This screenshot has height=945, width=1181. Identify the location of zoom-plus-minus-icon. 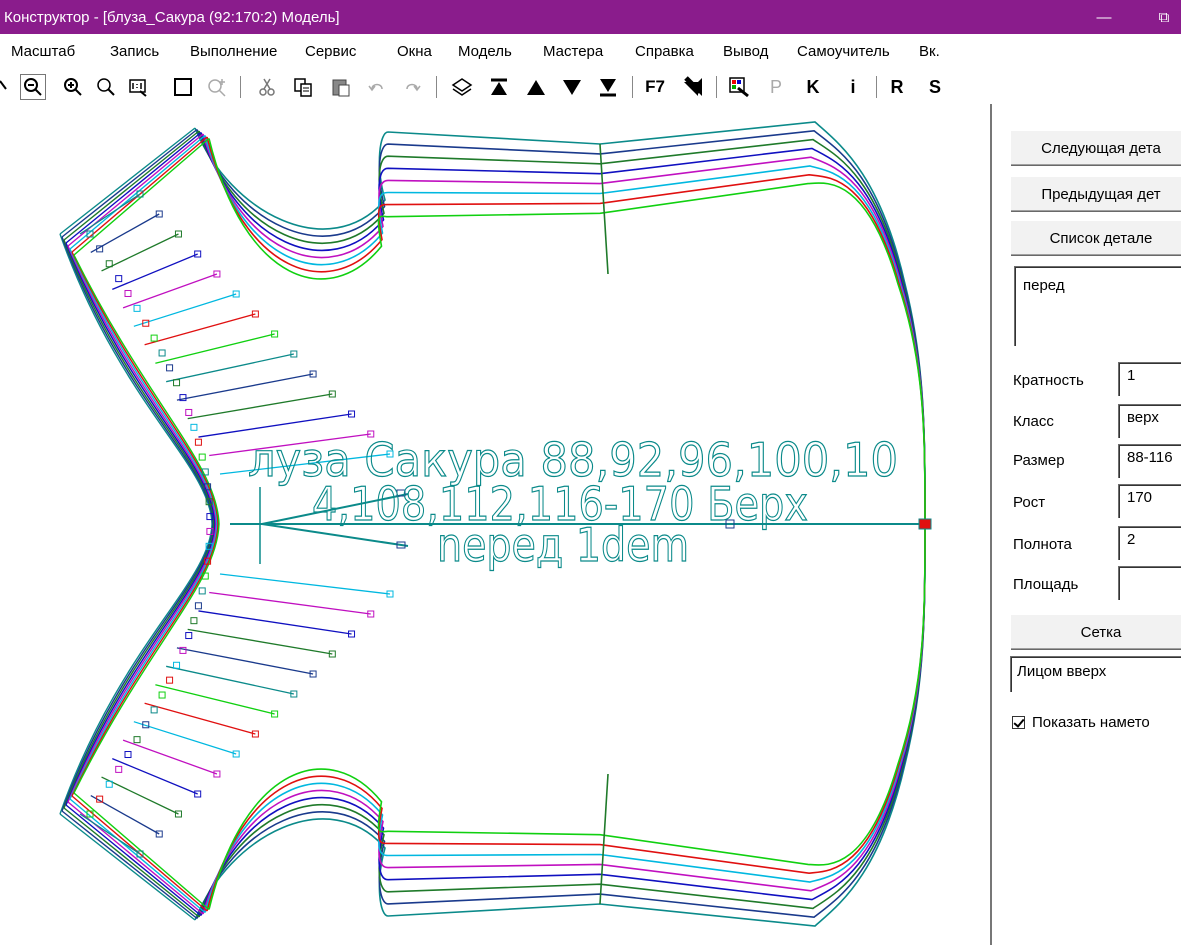
(217, 87).